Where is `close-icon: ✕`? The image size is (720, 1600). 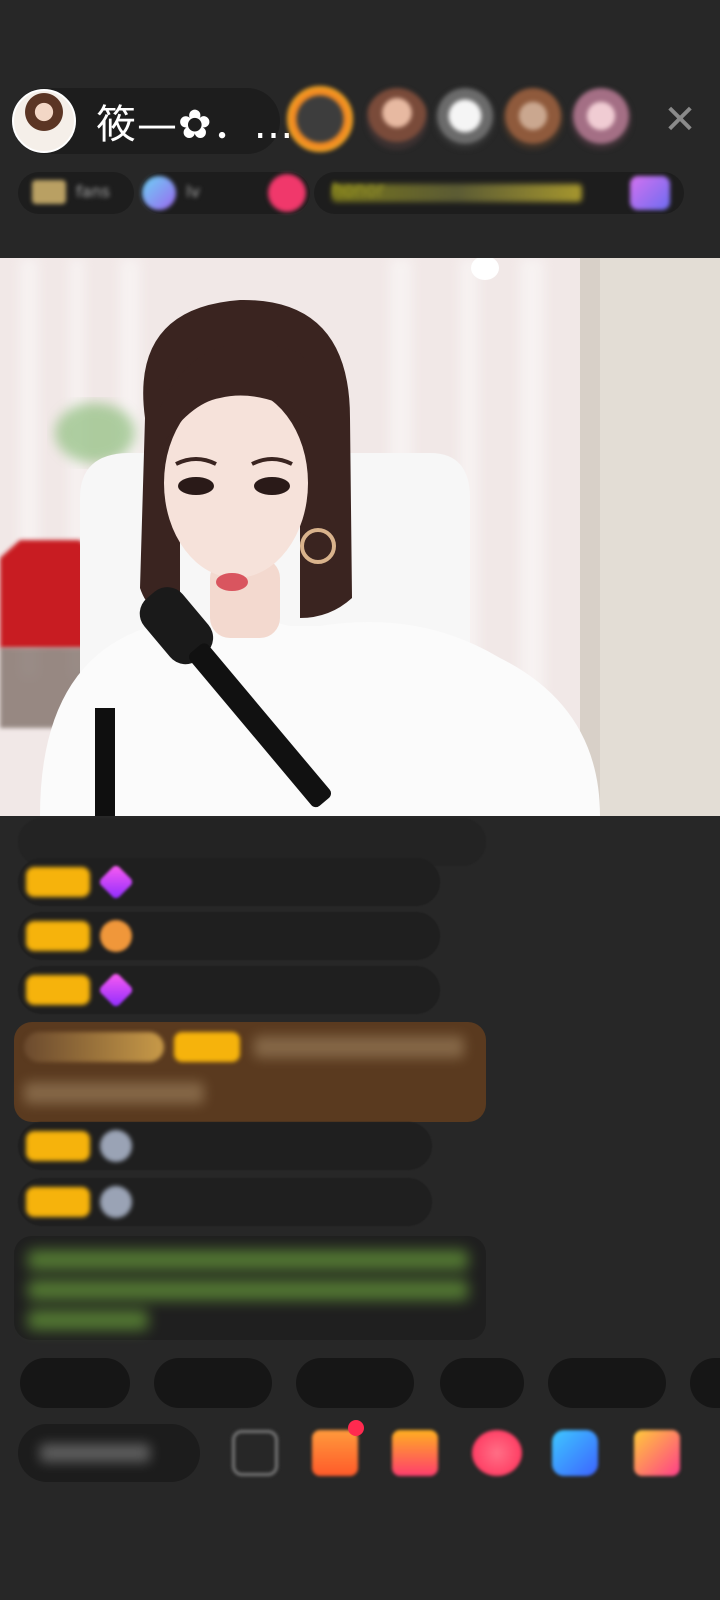 close-icon: ✕ is located at coordinates (680, 120).